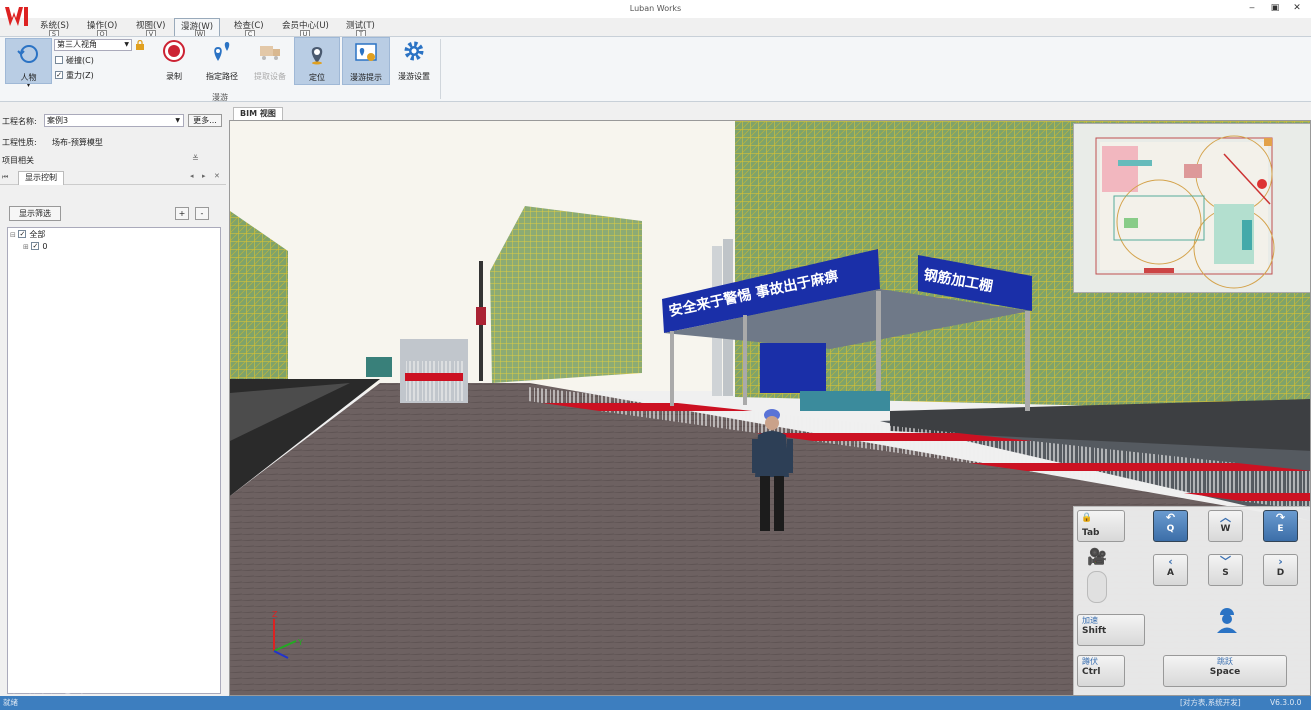 The height and width of the screenshot is (710, 1311). What do you see at coordinates (202, 213) in the screenshot?
I see `collapse-all-button: -` at bounding box center [202, 213].